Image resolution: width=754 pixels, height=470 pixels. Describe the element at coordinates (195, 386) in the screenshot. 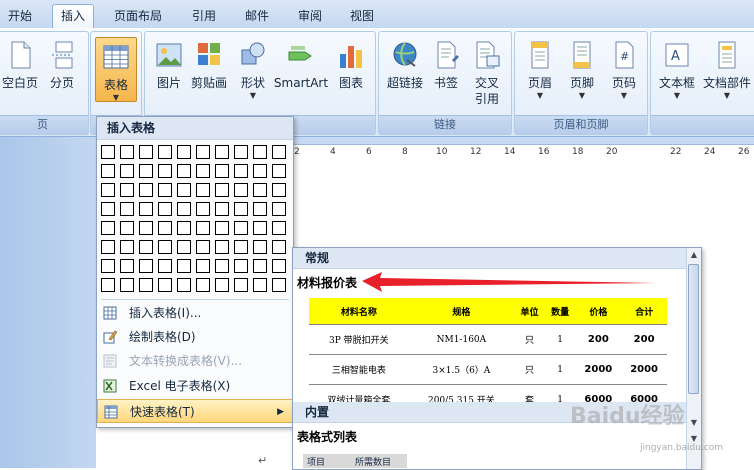

I see `excel-spreadsheet-item: Excel 电子表格(X)` at that location.